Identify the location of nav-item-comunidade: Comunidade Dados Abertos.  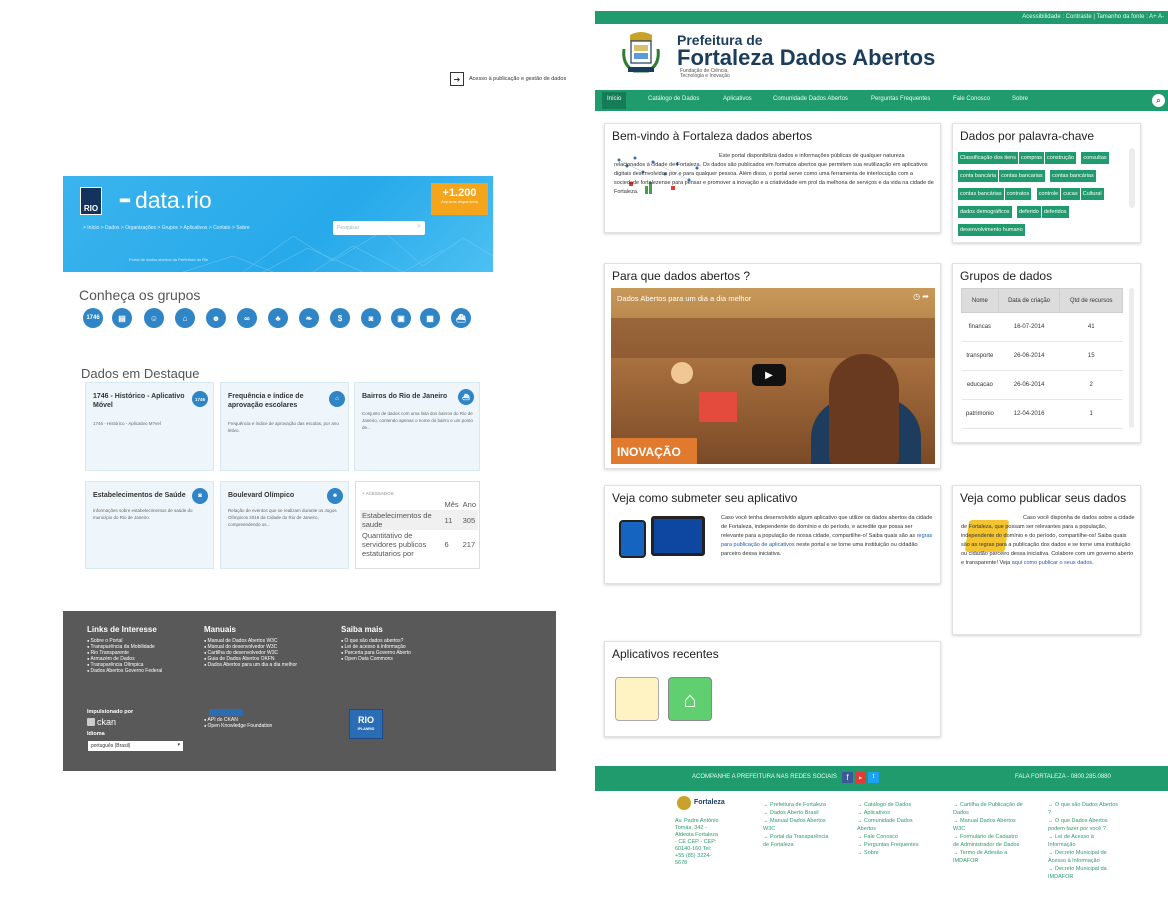
(810, 99).